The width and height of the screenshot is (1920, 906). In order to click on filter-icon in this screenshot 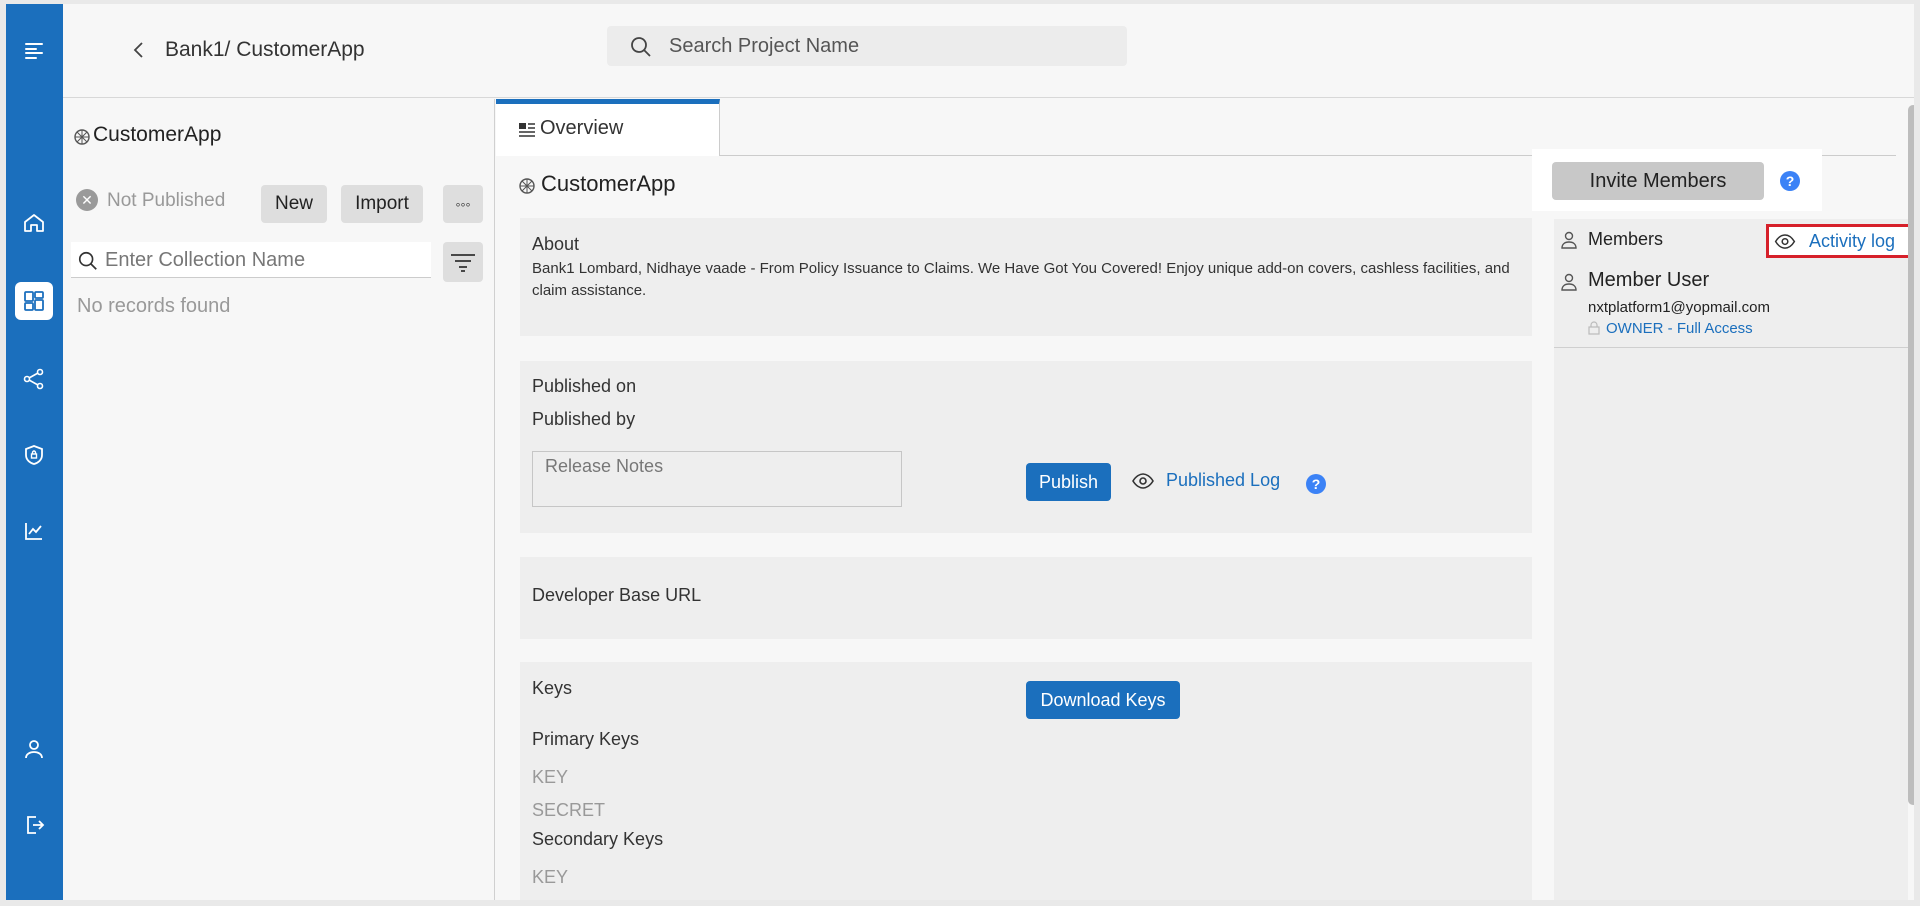, I will do `click(463, 263)`.